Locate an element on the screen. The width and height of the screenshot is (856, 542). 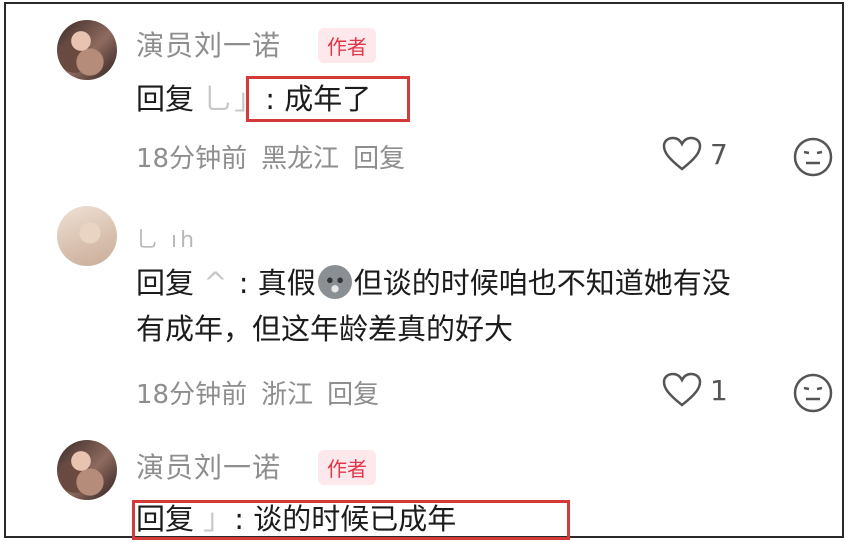
pig-face-emoji is located at coordinates (334, 282).